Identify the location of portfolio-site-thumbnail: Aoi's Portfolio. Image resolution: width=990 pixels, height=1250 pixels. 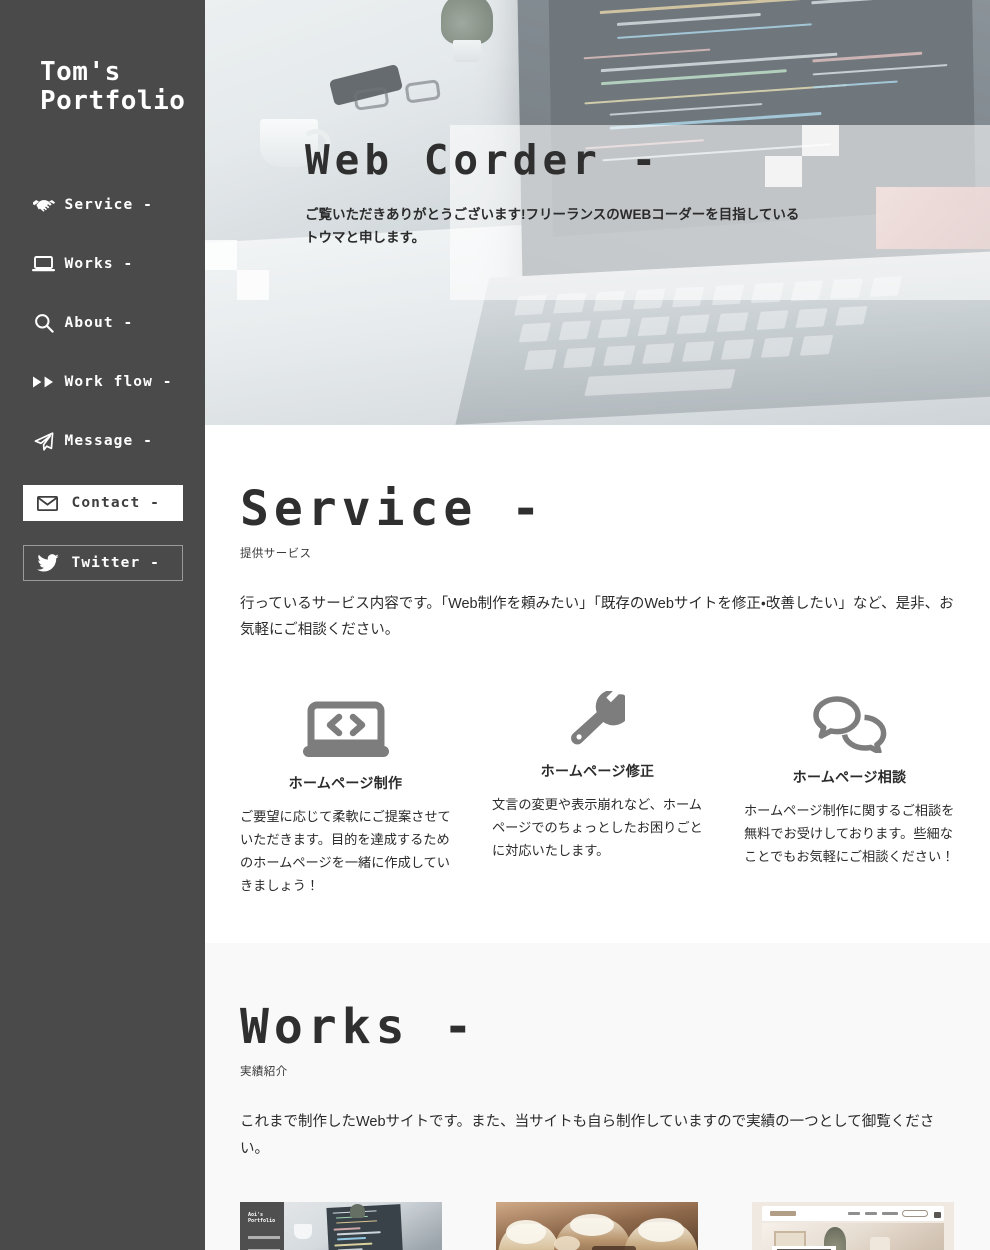
(341, 1225).